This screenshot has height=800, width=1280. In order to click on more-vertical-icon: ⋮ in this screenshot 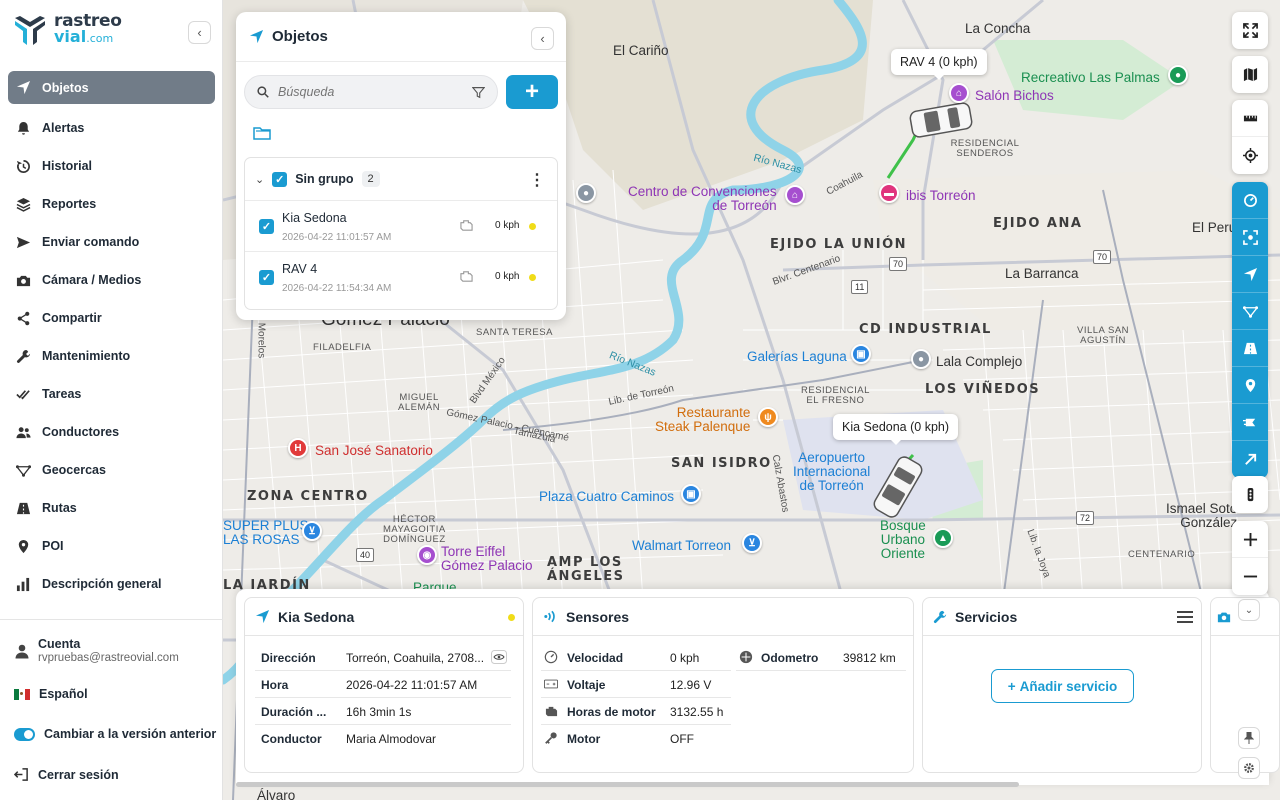, I will do `click(537, 180)`.